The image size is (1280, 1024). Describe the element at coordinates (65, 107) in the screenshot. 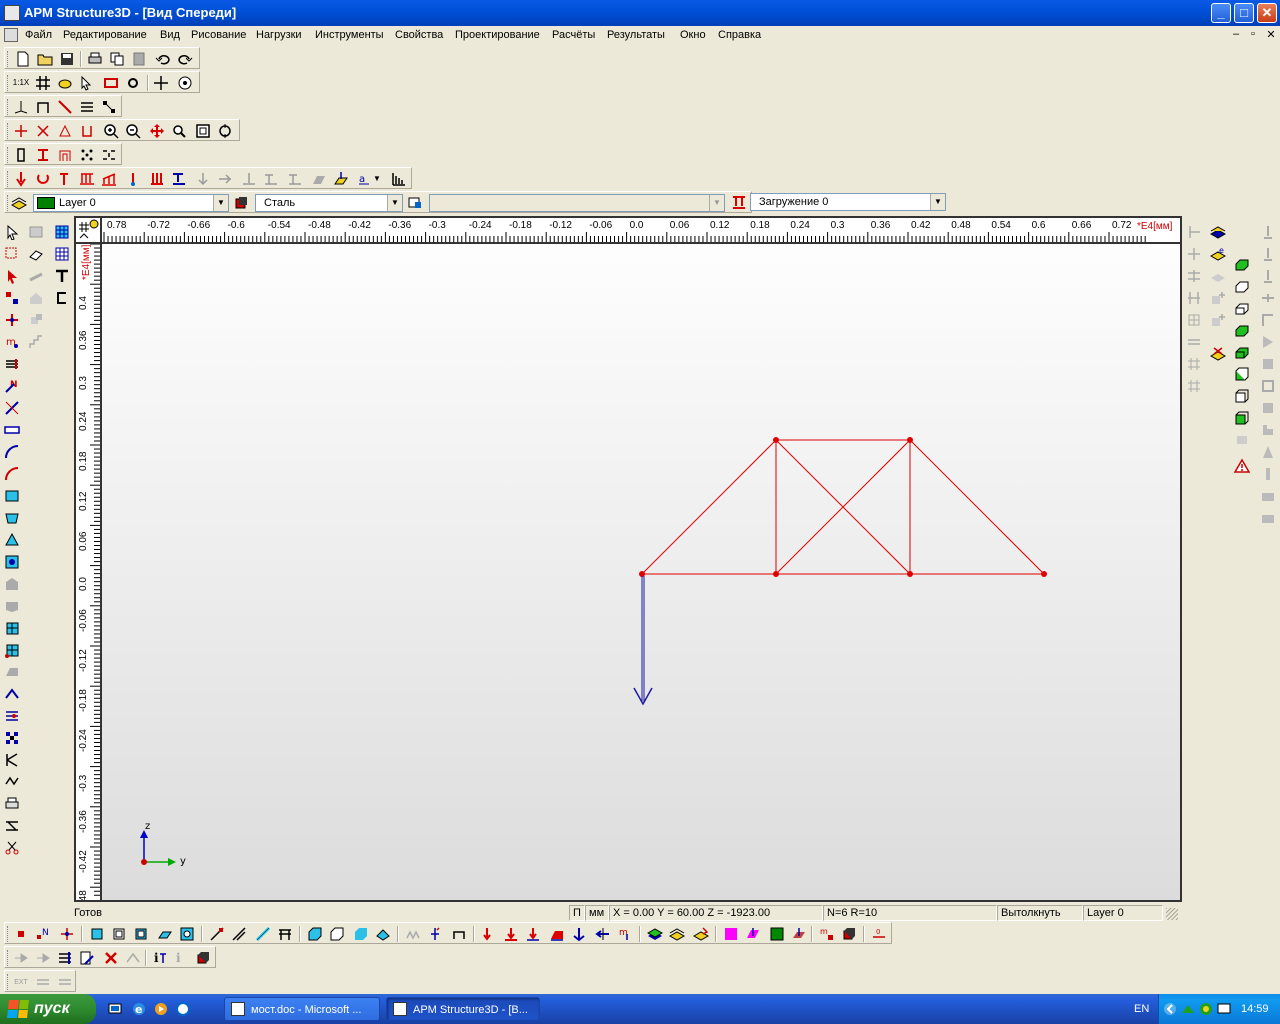

I see `arrow-node-icon` at that location.